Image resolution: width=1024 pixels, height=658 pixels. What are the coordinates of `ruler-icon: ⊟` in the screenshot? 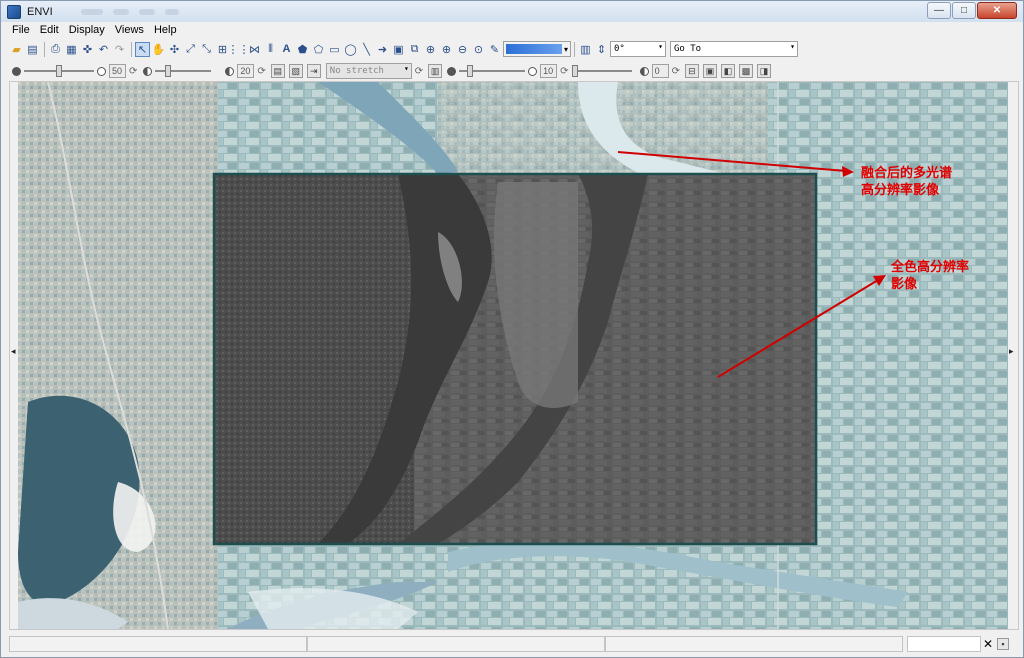 It's located at (691, 71).